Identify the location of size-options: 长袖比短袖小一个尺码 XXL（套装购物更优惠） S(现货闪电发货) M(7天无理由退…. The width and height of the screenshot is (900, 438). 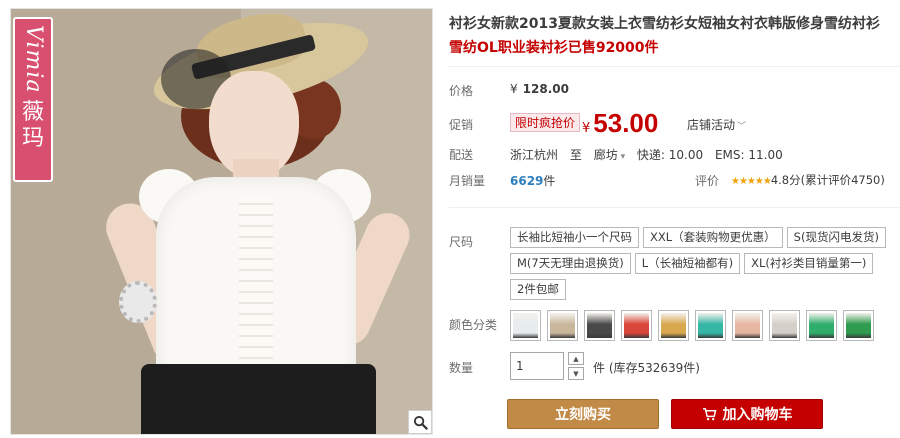
(705, 266).